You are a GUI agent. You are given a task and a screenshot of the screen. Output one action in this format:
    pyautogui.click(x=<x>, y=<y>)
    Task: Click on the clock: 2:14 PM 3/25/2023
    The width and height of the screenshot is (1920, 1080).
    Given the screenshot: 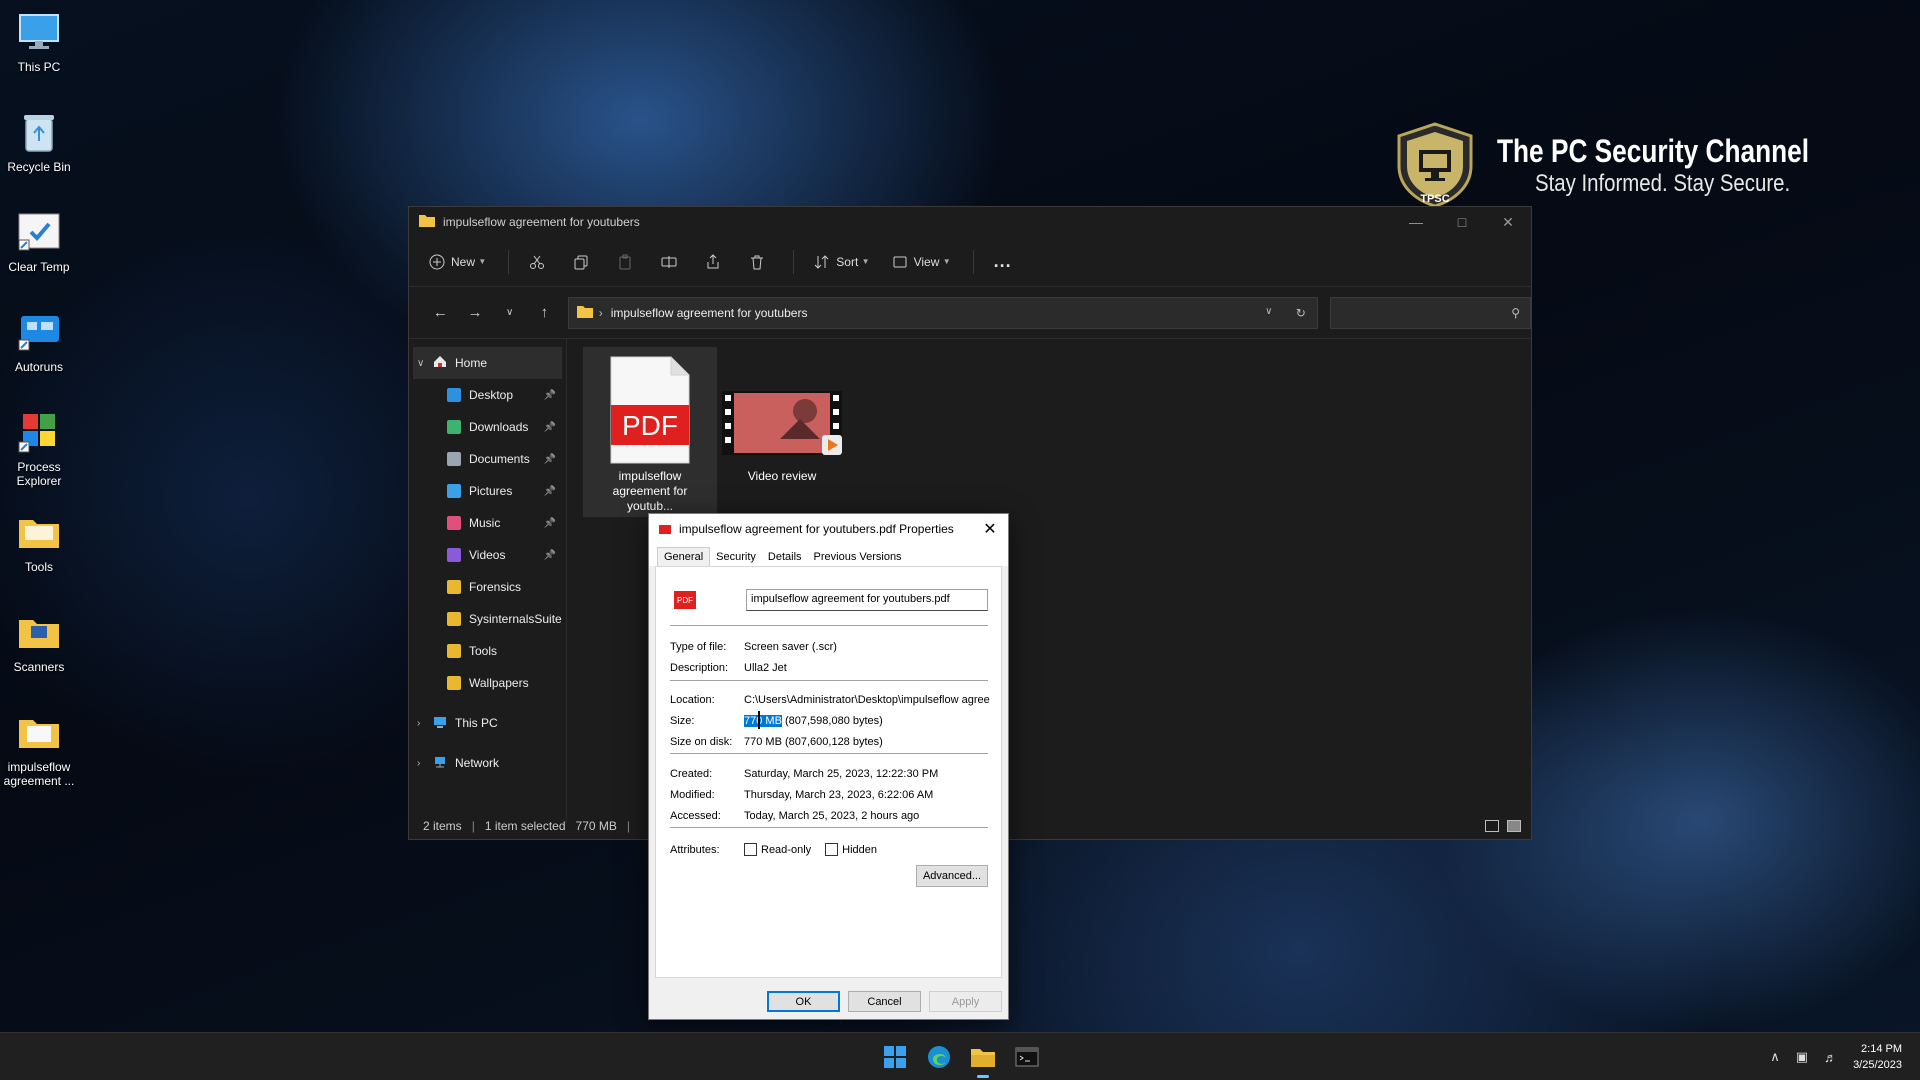 What is the action you would take?
    pyautogui.click(x=1877, y=1057)
    